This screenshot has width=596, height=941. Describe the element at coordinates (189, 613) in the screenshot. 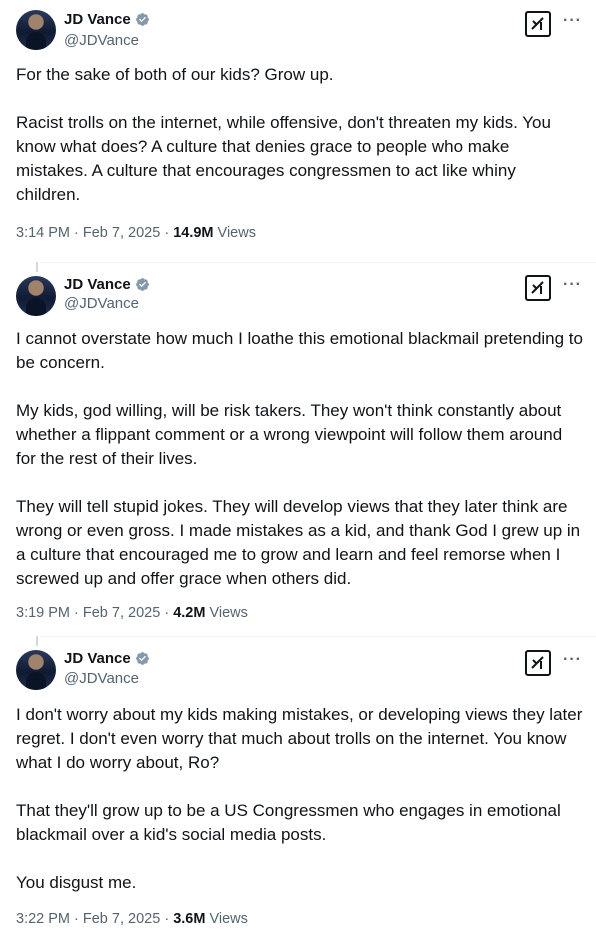

I see `views-count: 4.2M` at that location.